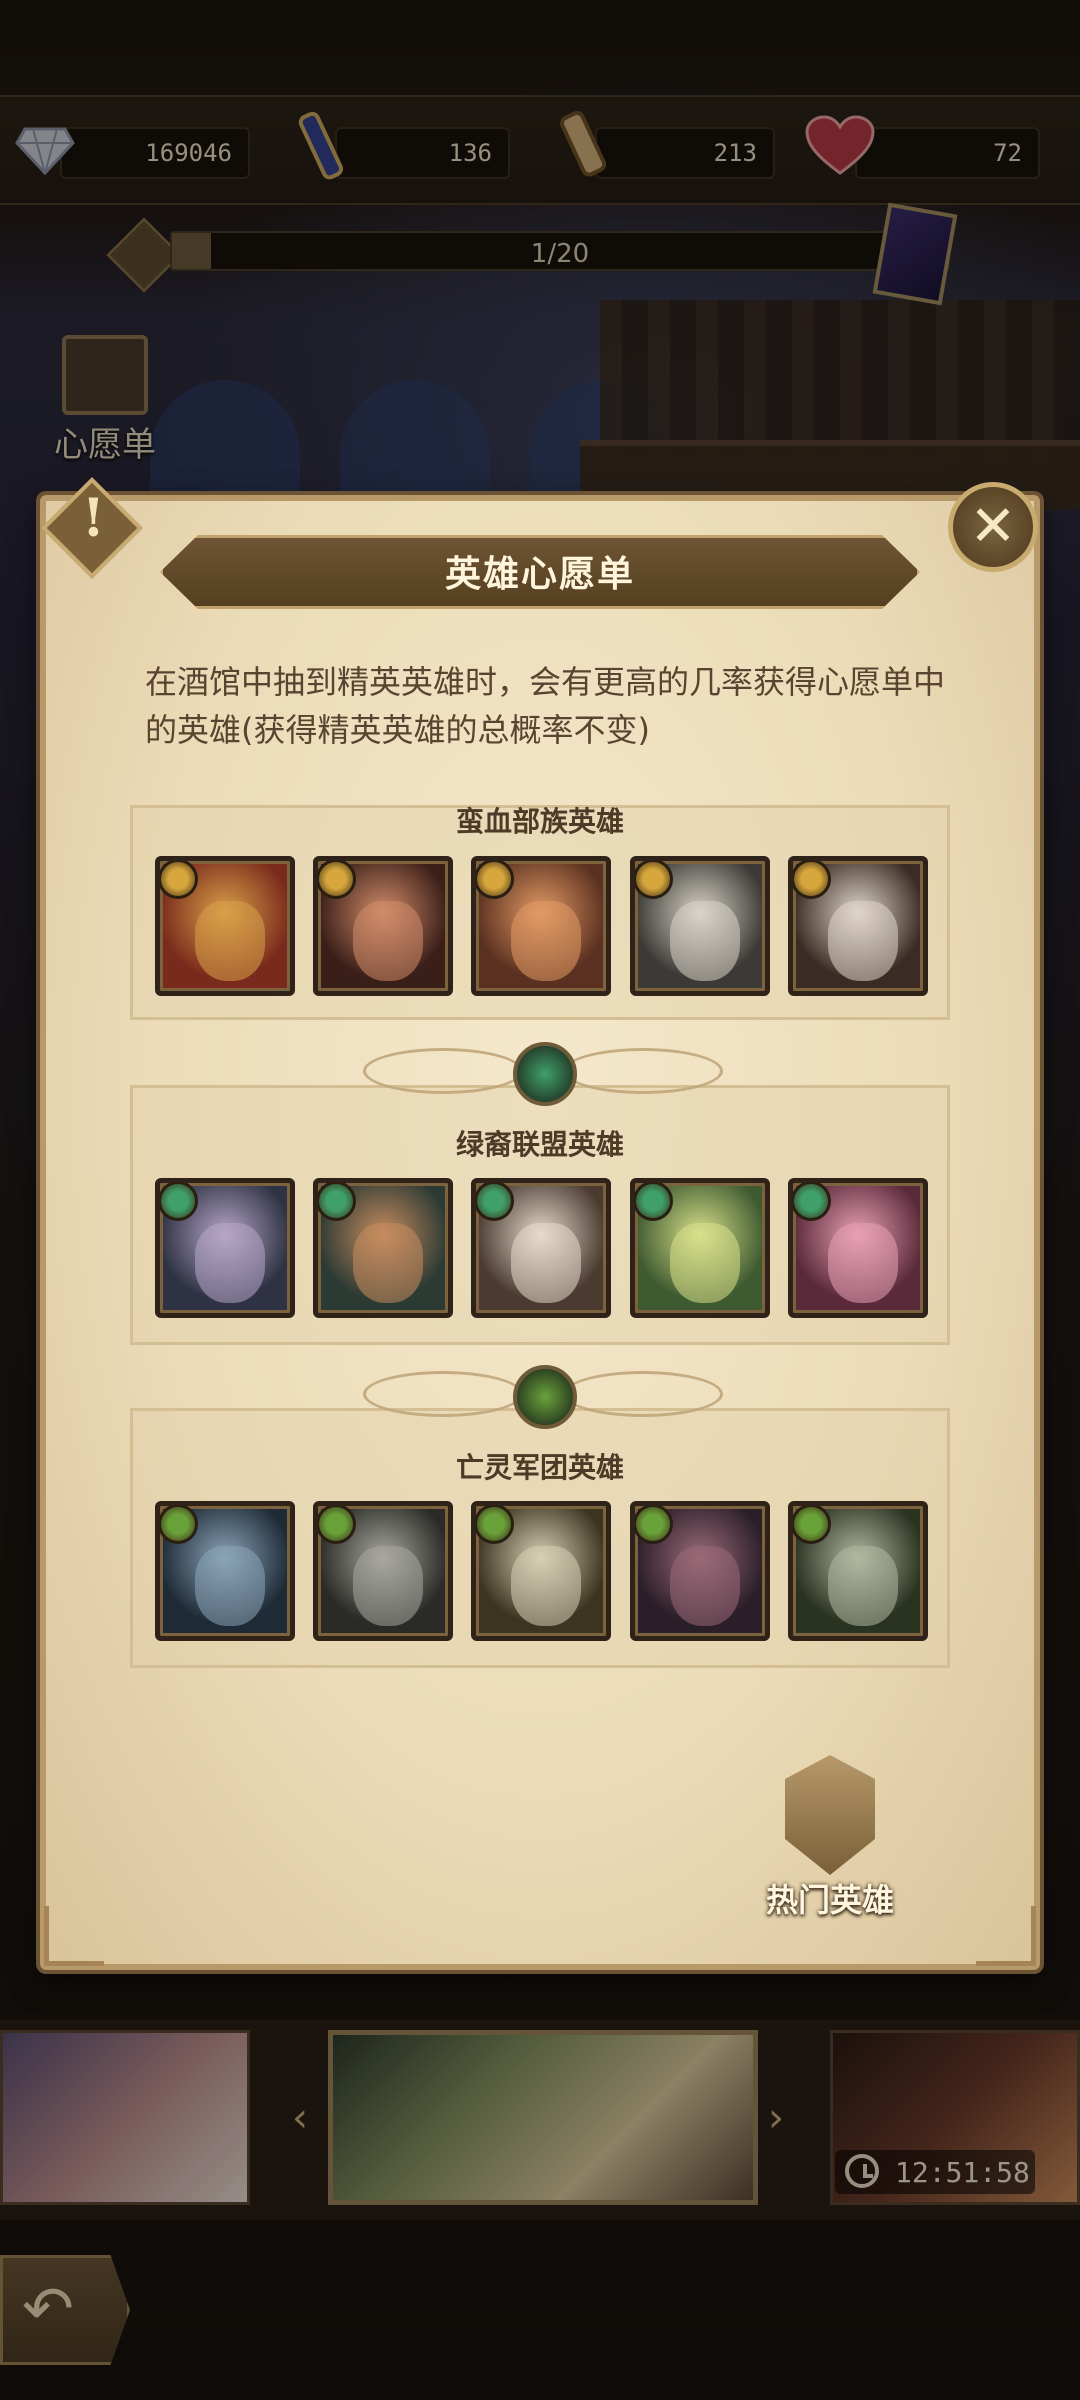 Image resolution: width=1080 pixels, height=2400 pixels. I want to click on faction-section: 蛮血部族英雄, so click(540, 912).